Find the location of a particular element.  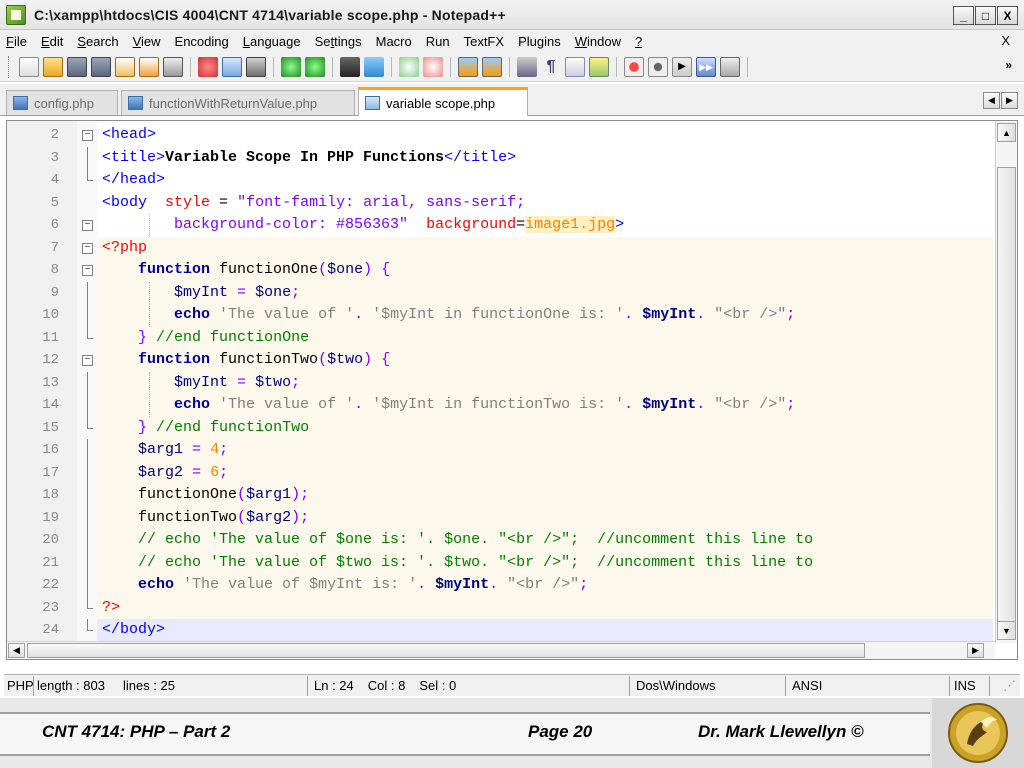

horizontal-scrollbar: ◀ ▶ is located at coordinates (501, 650).